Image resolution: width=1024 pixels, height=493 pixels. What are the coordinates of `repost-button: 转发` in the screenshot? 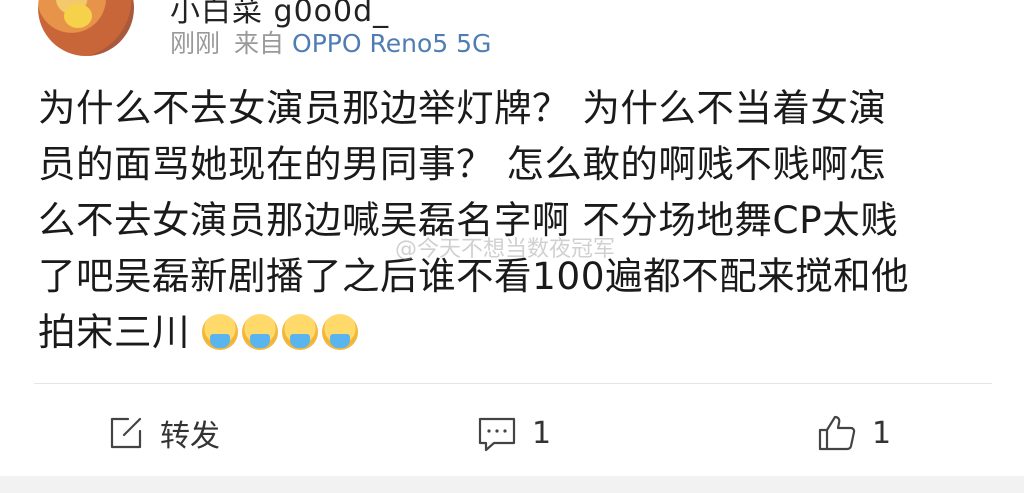 It's located at (163, 433).